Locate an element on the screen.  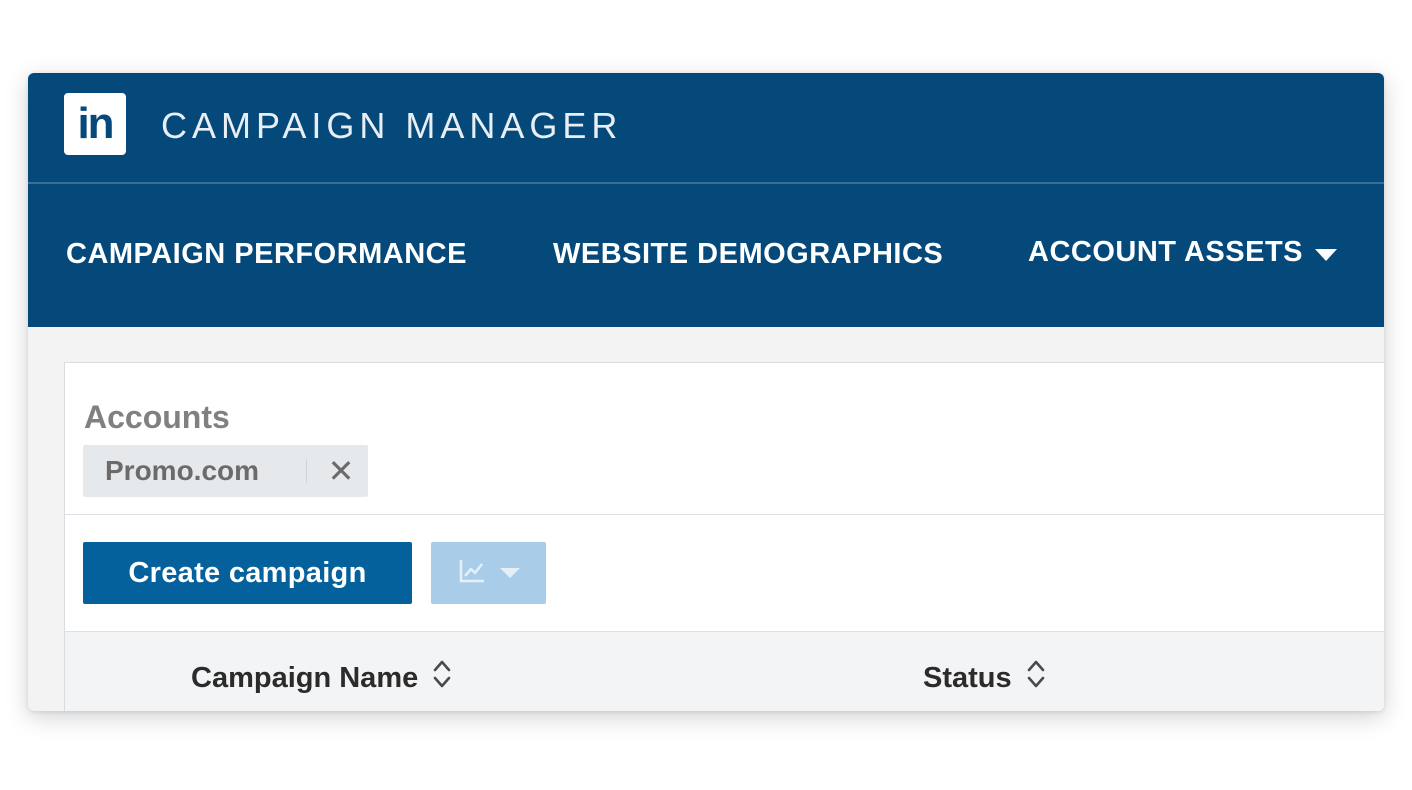
account-chip: Promo.com ✕ is located at coordinates (225, 471).